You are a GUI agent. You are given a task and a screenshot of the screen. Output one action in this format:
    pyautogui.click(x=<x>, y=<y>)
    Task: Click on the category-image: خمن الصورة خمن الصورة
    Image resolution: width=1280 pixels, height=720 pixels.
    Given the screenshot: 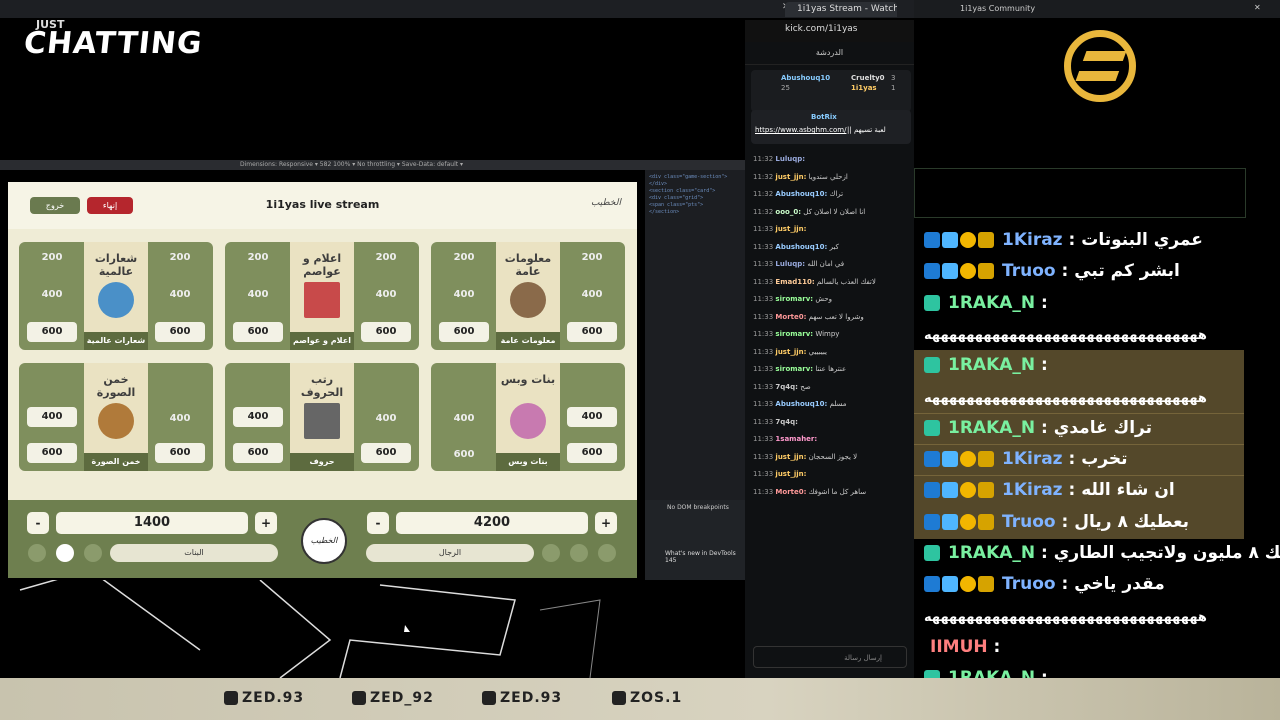 What is the action you would take?
    pyautogui.click(x=116, y=417)
    